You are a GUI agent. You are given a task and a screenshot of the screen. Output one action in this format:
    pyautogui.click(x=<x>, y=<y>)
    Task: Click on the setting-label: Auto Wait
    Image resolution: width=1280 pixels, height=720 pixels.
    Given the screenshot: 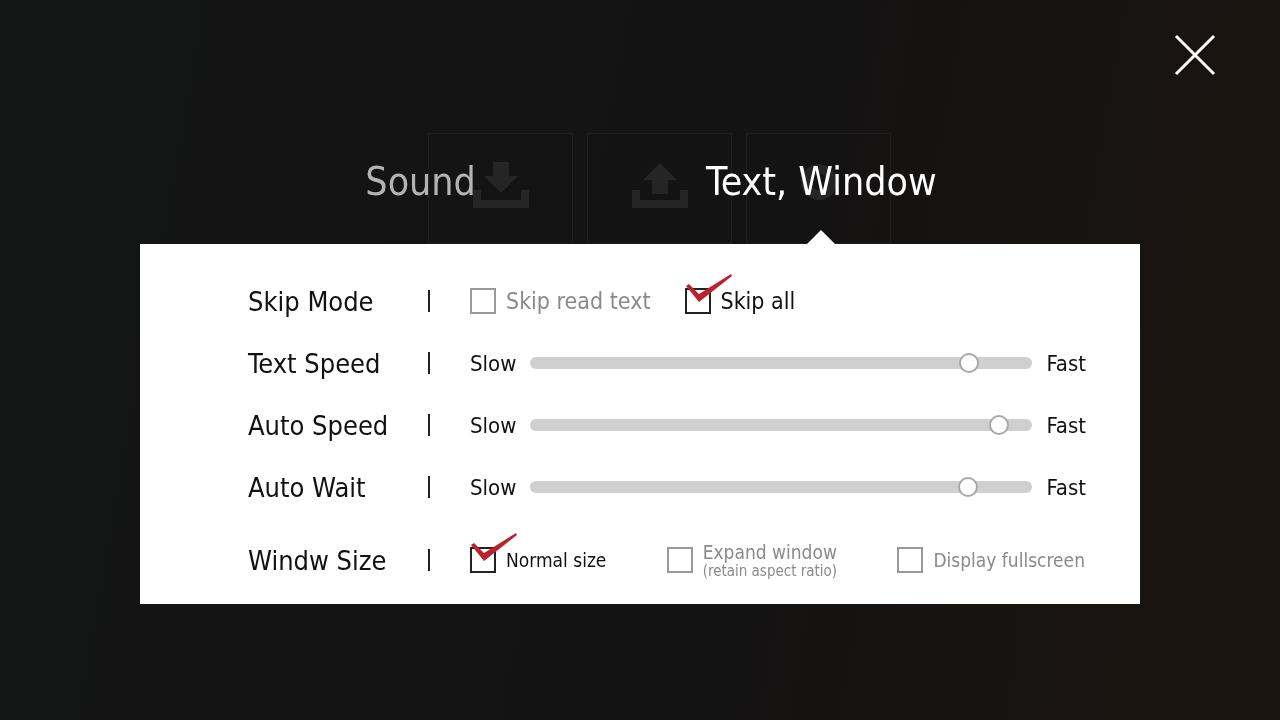 What is the action you would take?
    pyautogui.click(x=307, y=487)
    